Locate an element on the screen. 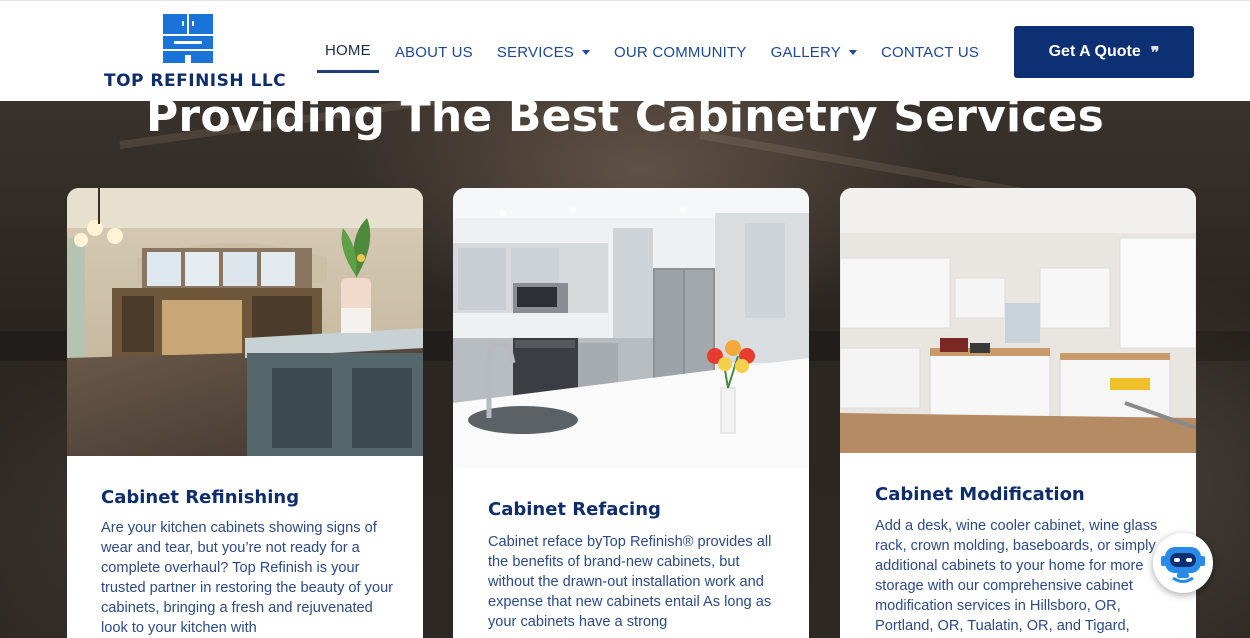 The width and height of the screenshot is (1250, 638). chatbot-button is located at coordinates (1183, 563).